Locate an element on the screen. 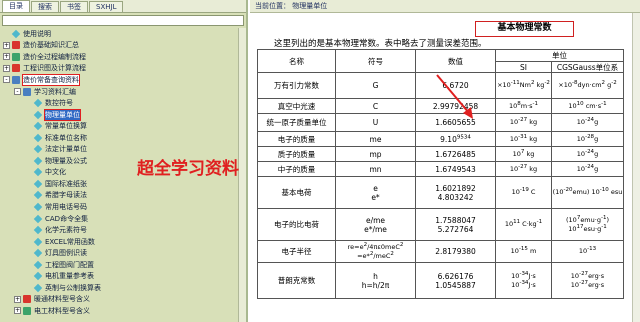  promo-annotation: 超全学习资料 is located at coordinates (188, 169).